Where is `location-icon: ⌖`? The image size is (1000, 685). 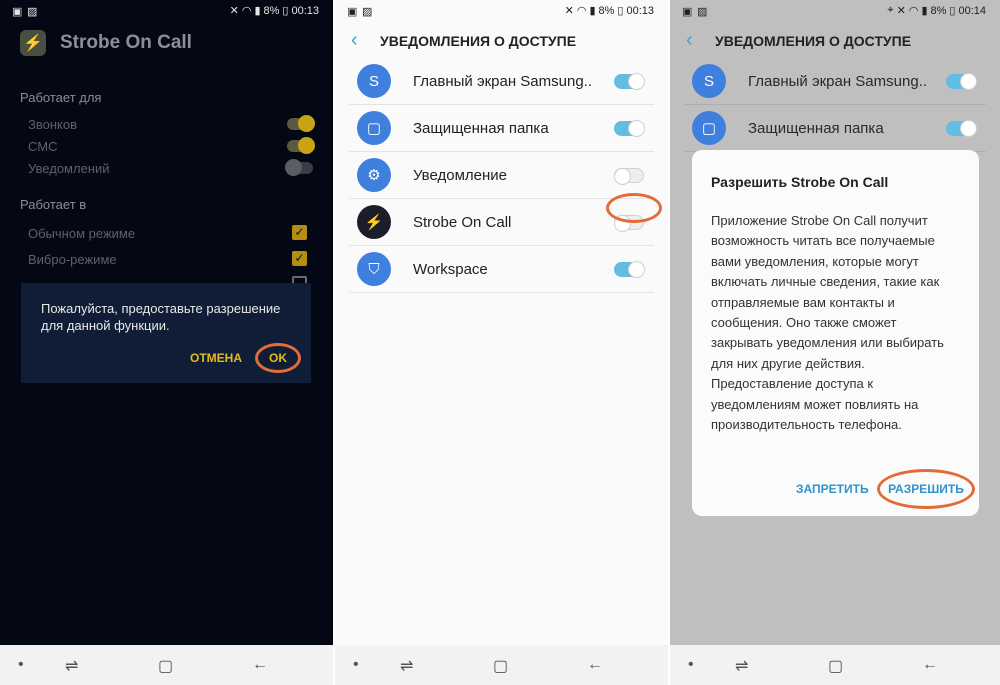
location-icon: ⌖ is located at coordinates (890, 10).